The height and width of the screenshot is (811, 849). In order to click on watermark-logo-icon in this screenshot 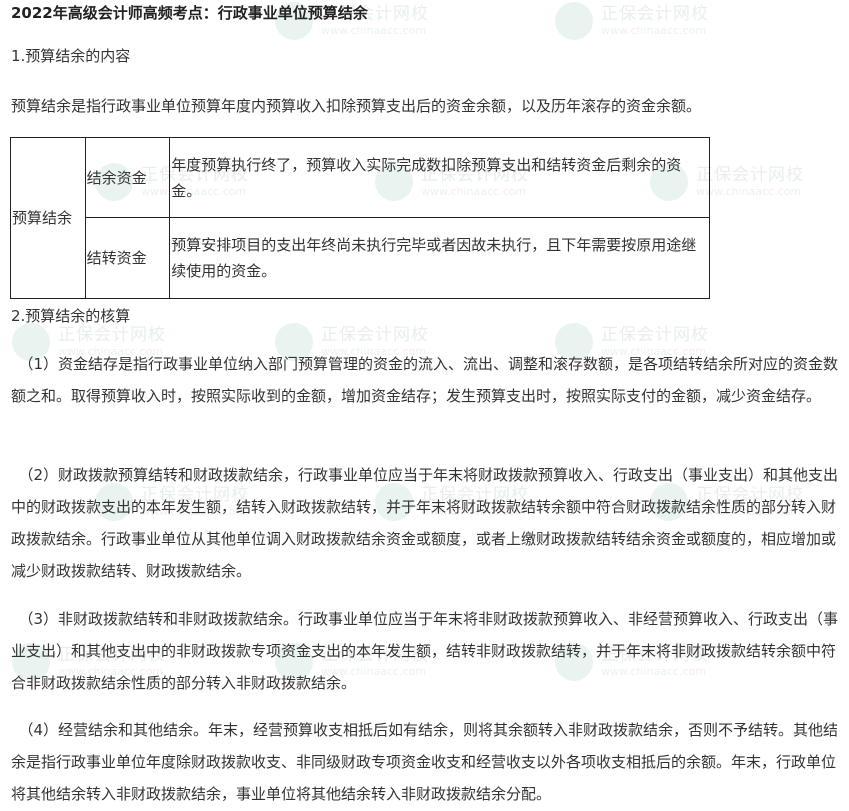, I will do `click(574, 21)`.